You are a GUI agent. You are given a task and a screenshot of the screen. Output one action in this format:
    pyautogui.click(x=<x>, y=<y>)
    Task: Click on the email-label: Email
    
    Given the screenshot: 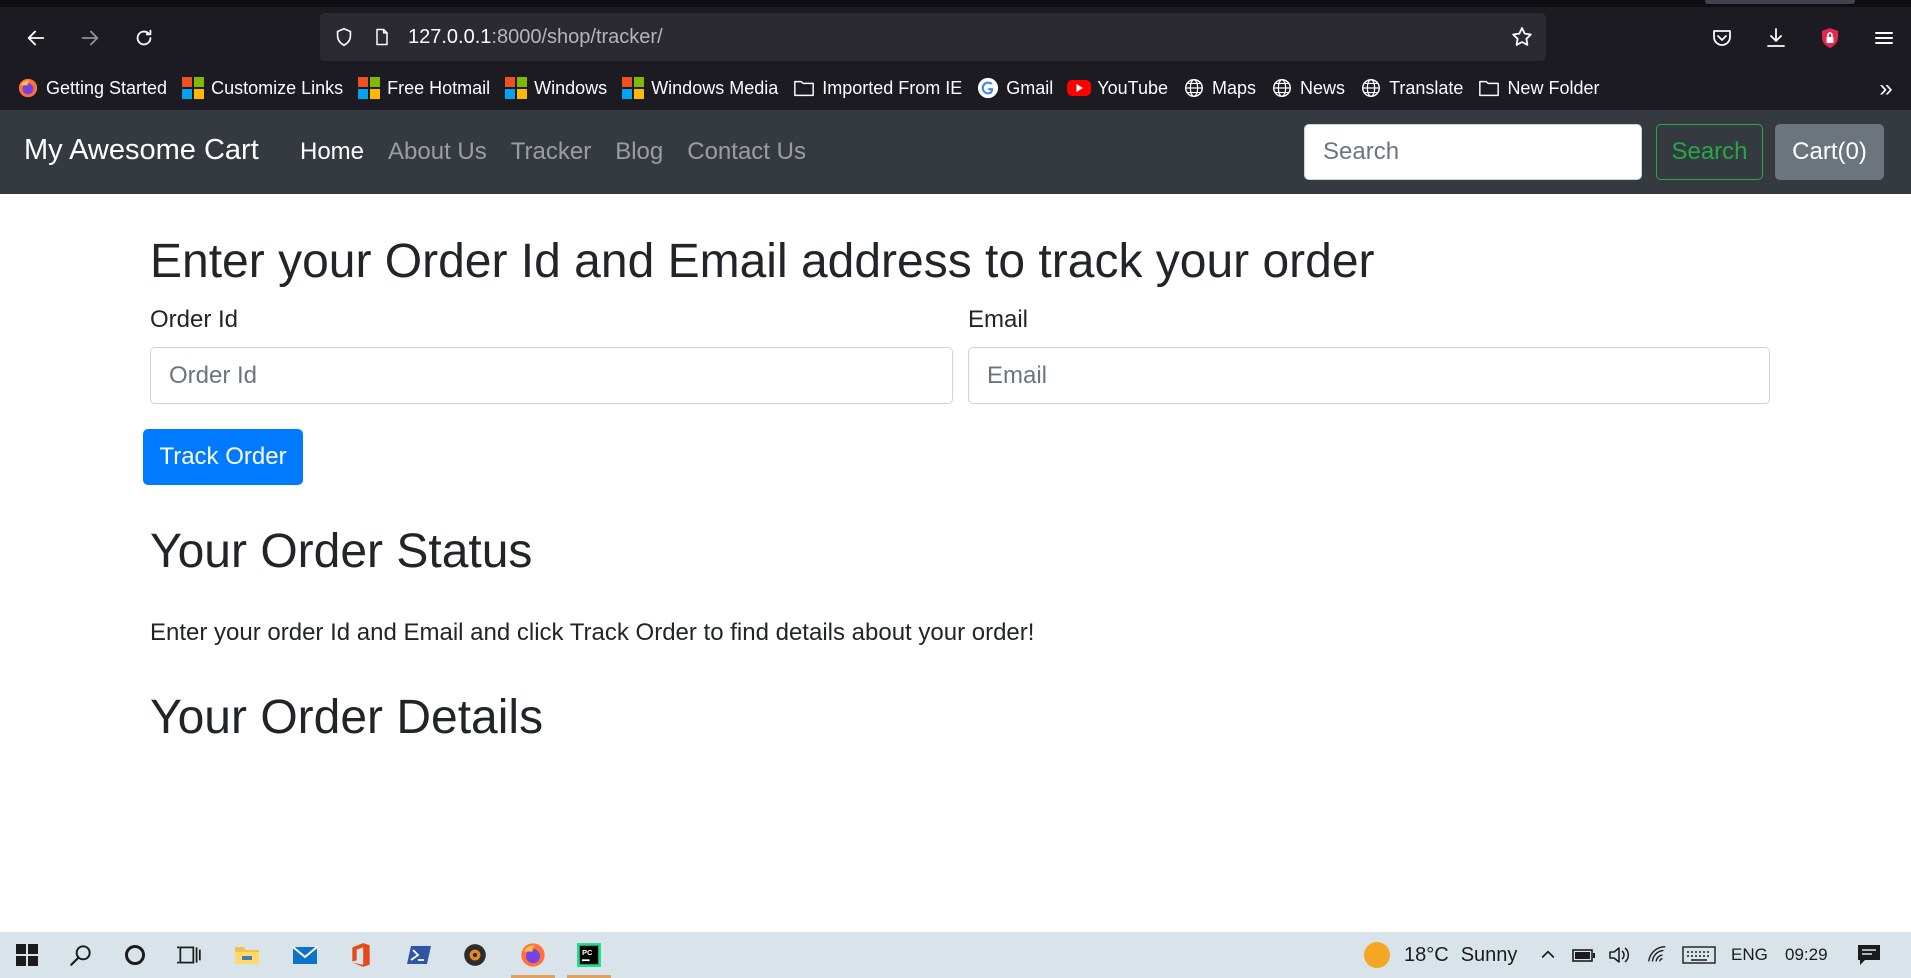 What is the action you would take?
    pyautogui.click(x=998, y=319)
    